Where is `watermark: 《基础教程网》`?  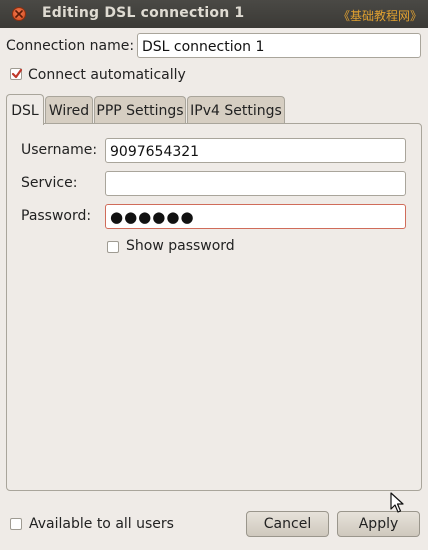 watermark: 《基础教程网》 is located at coordinates (379, 16).